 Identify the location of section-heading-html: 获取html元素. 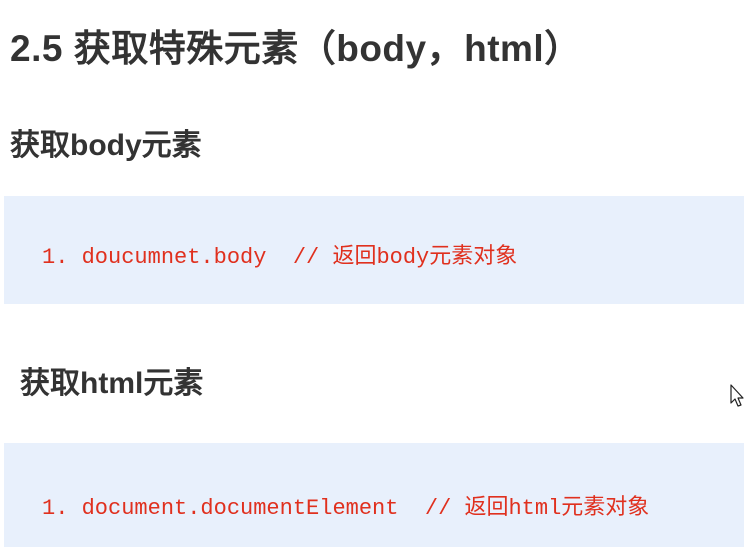
(112, 383).